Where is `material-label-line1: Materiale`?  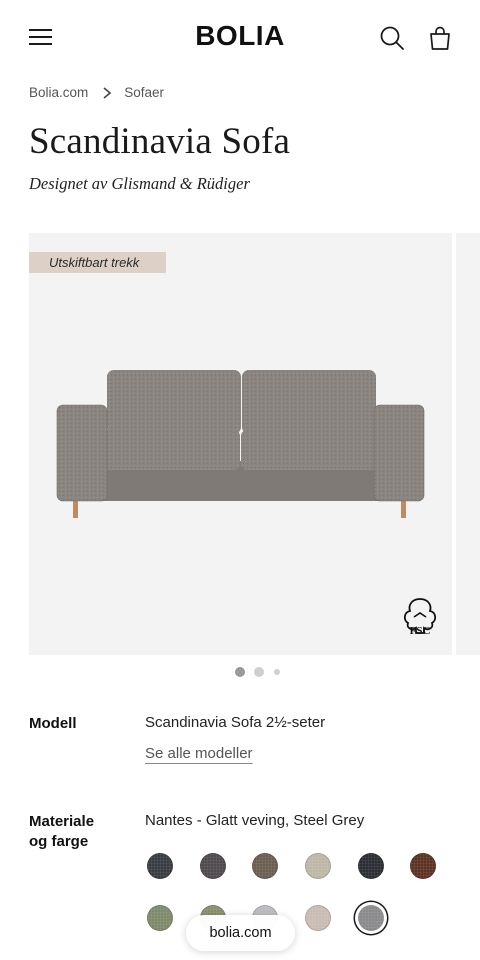
material-label-line1: Materiale is located at coordinates (62, 821).